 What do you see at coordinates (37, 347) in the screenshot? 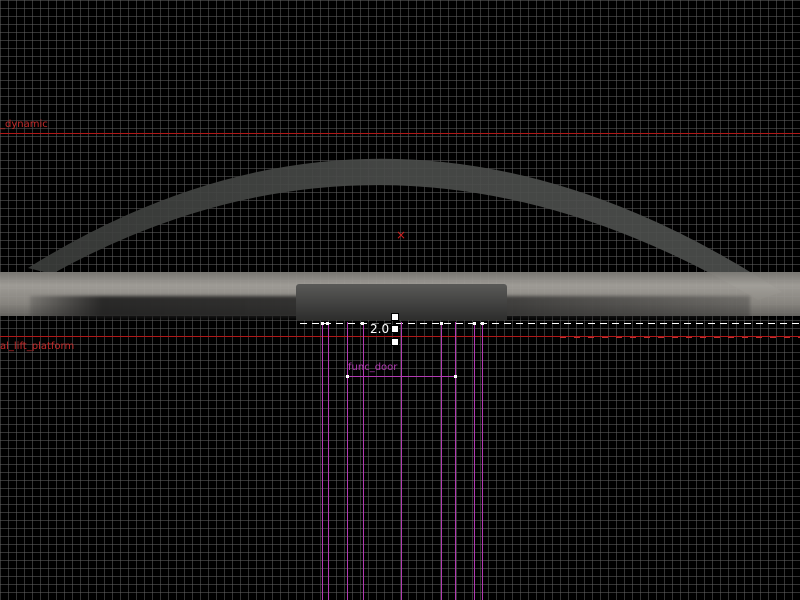
I see `entity-label-lift-platform: al_lift_platform` at bounding box center [37, 347].